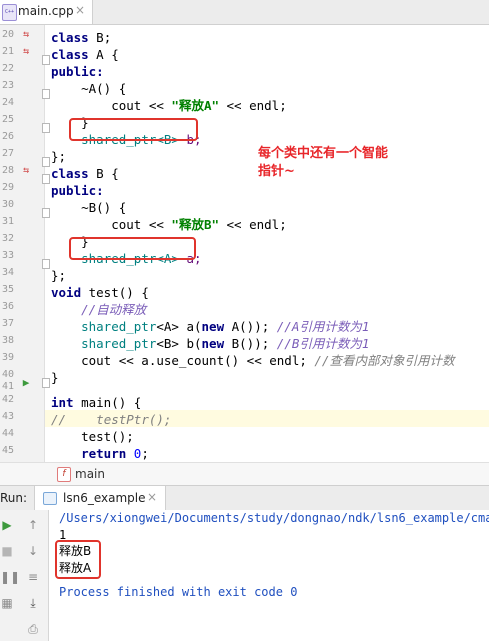  I want to click on annotation-note: 每个类中还有一个智能 指针~, so click(348, 163).